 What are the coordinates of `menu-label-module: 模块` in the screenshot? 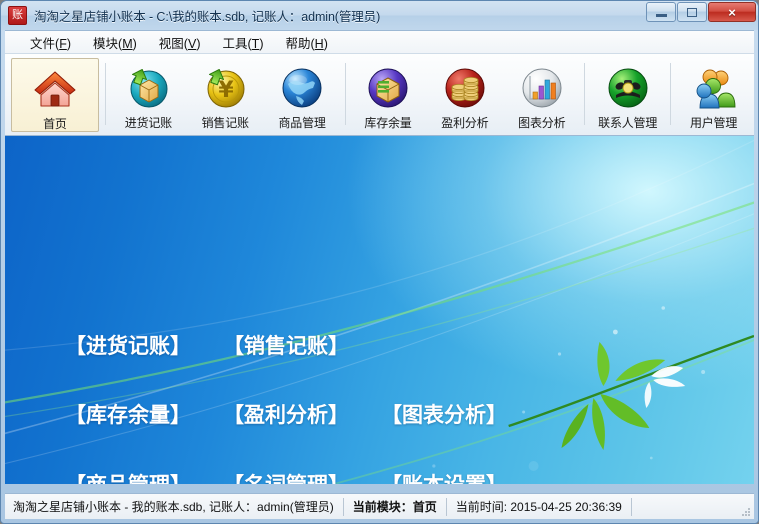 It's located at (106, 43).